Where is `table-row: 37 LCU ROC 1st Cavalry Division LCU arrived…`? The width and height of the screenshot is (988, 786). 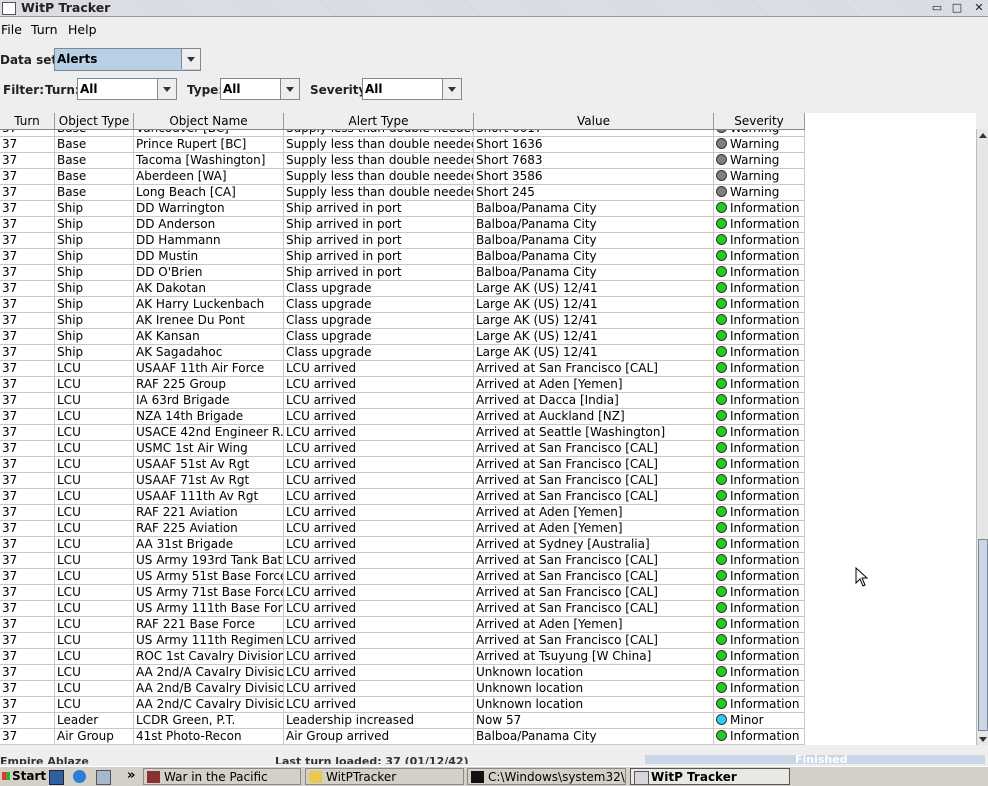
table-row: 37 LCU ROC 1st Cavalry Division LCU arrived… is located at coordinates (402, 657).